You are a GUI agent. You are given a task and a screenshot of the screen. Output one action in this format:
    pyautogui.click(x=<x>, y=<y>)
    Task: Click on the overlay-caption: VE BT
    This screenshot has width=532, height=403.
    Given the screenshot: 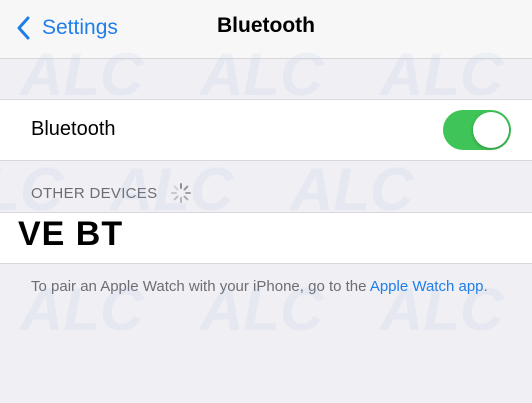 What is the action you would take?
    pyautogui.click(x=71, y=234)
    